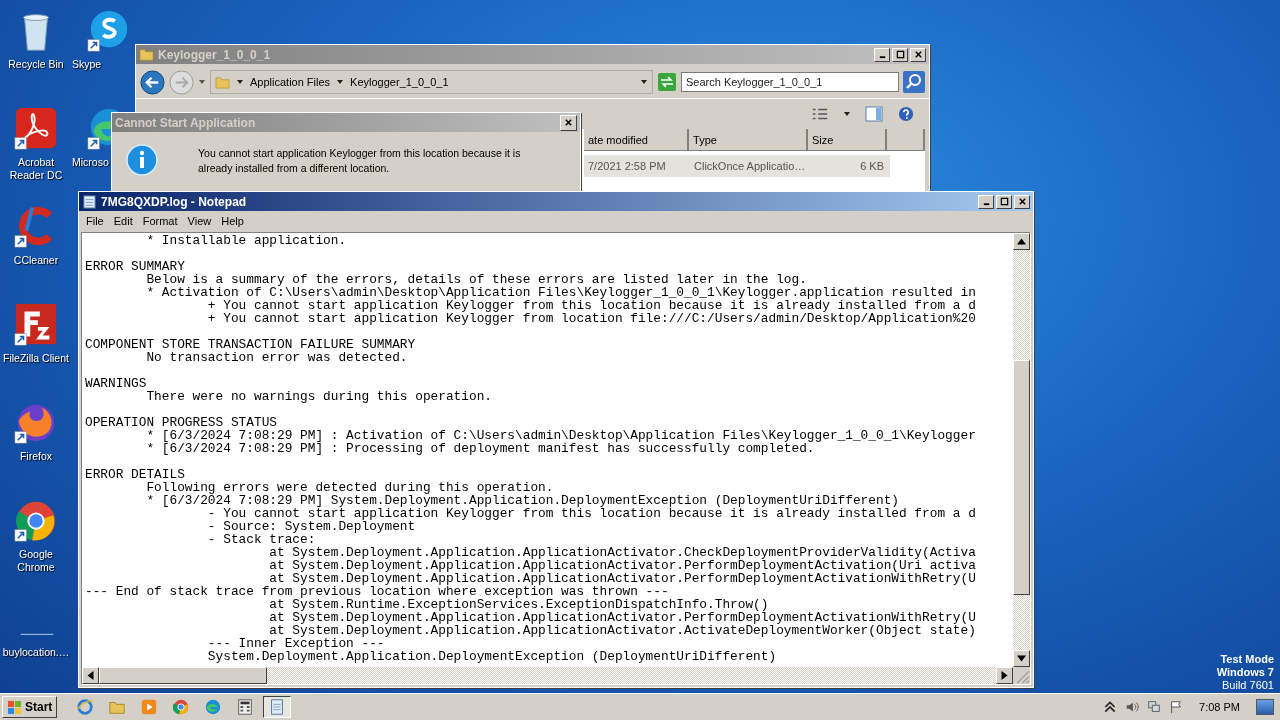 The width and height of the screenshot is (1280, 720). I want to click on clock: 7:08 PM, so click(1219, 707).